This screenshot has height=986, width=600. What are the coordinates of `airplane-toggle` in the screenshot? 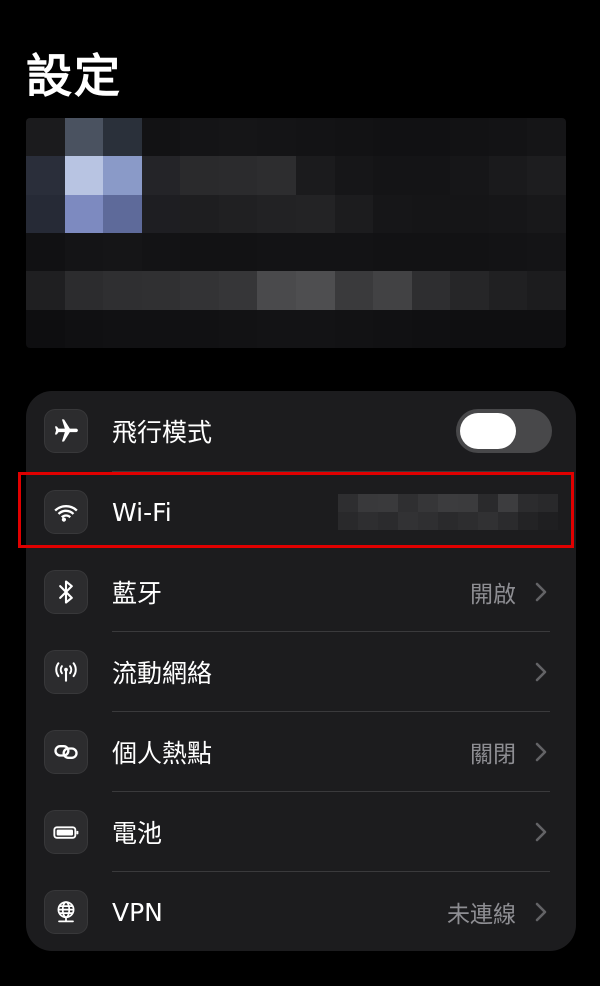 It's located at (504, 431).